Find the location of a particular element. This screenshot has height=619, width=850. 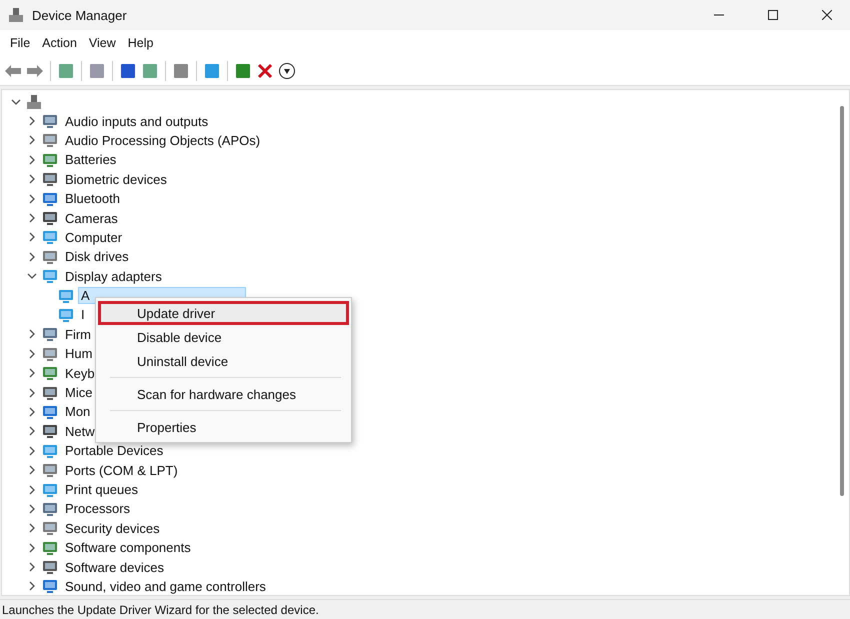

tree-item: Audio inputs and outputs is located at coordinates (137, 121).